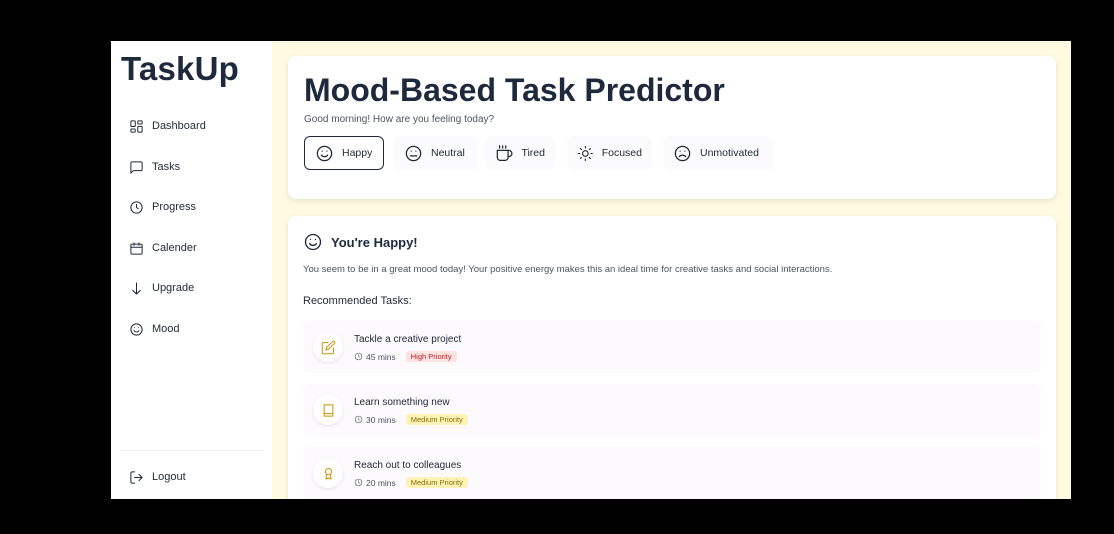 The image size is (1114, 534). What do you see at coordinates (357, 153) in the screenshot?
I see `mood-option-label: Happy` at bounding box center [357, 153].